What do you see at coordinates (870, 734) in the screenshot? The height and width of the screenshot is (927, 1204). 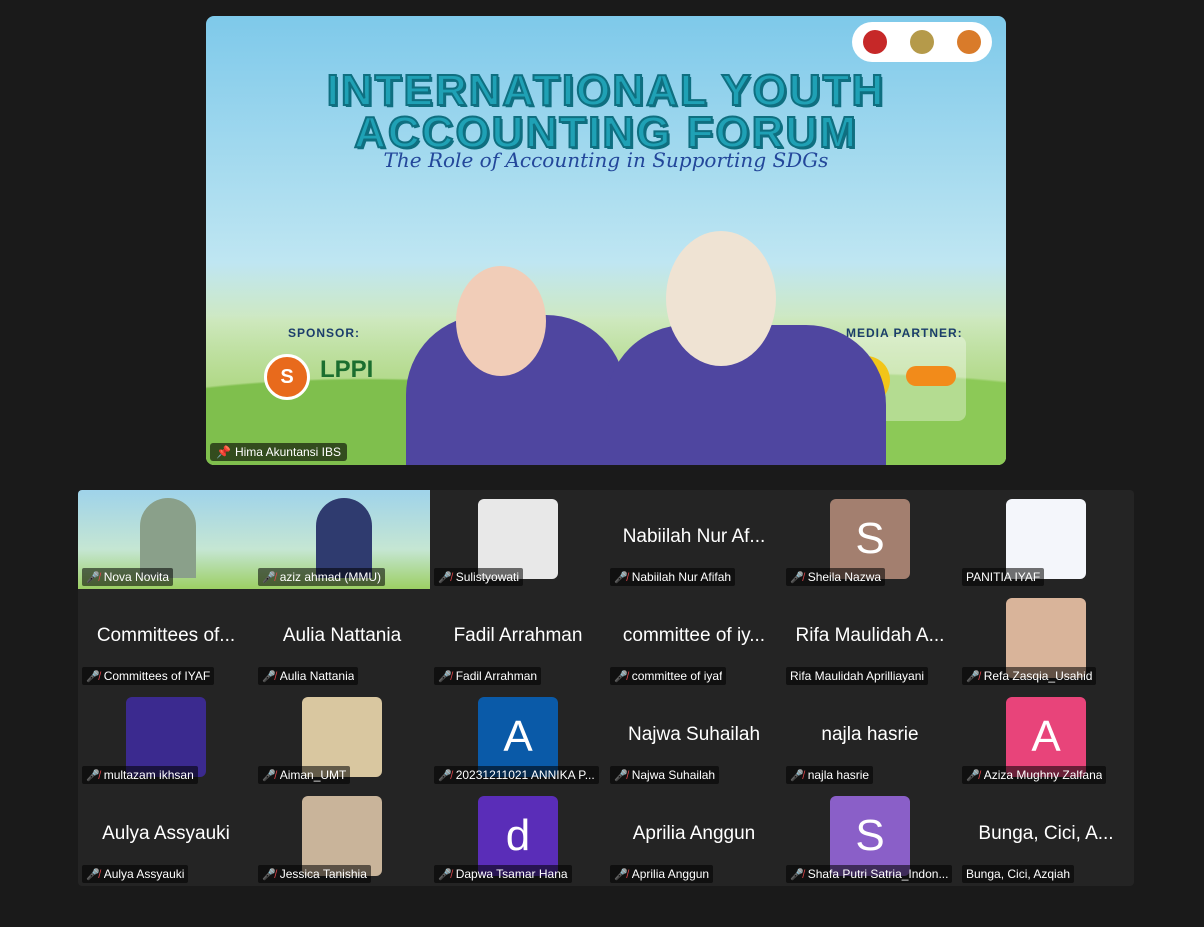 I see `participant-display-name: najla hasrie` at bounding box center [870, 734].